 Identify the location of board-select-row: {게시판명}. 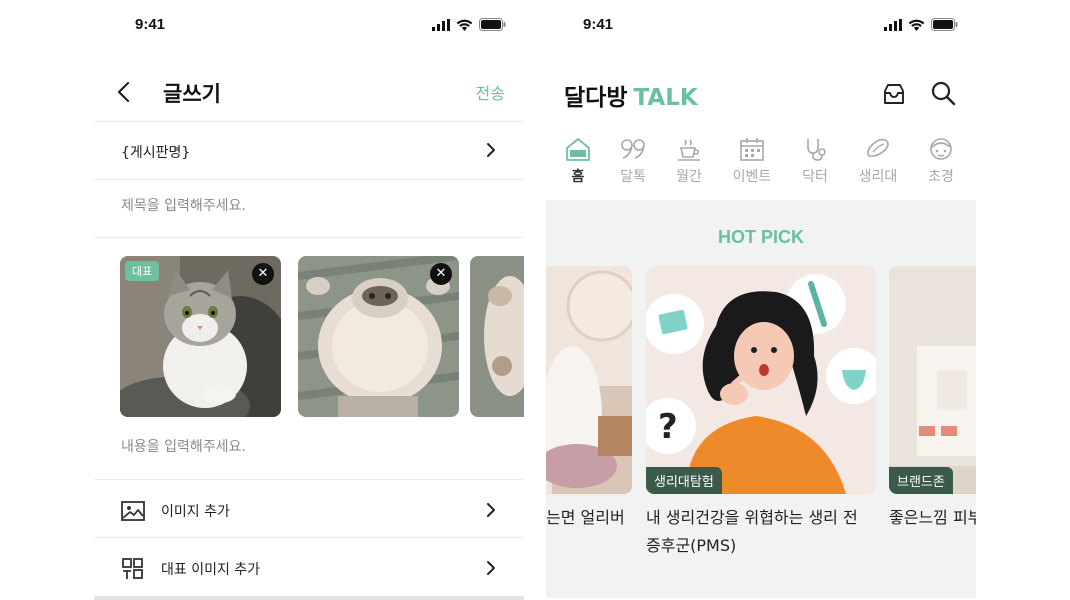
(309, 150).